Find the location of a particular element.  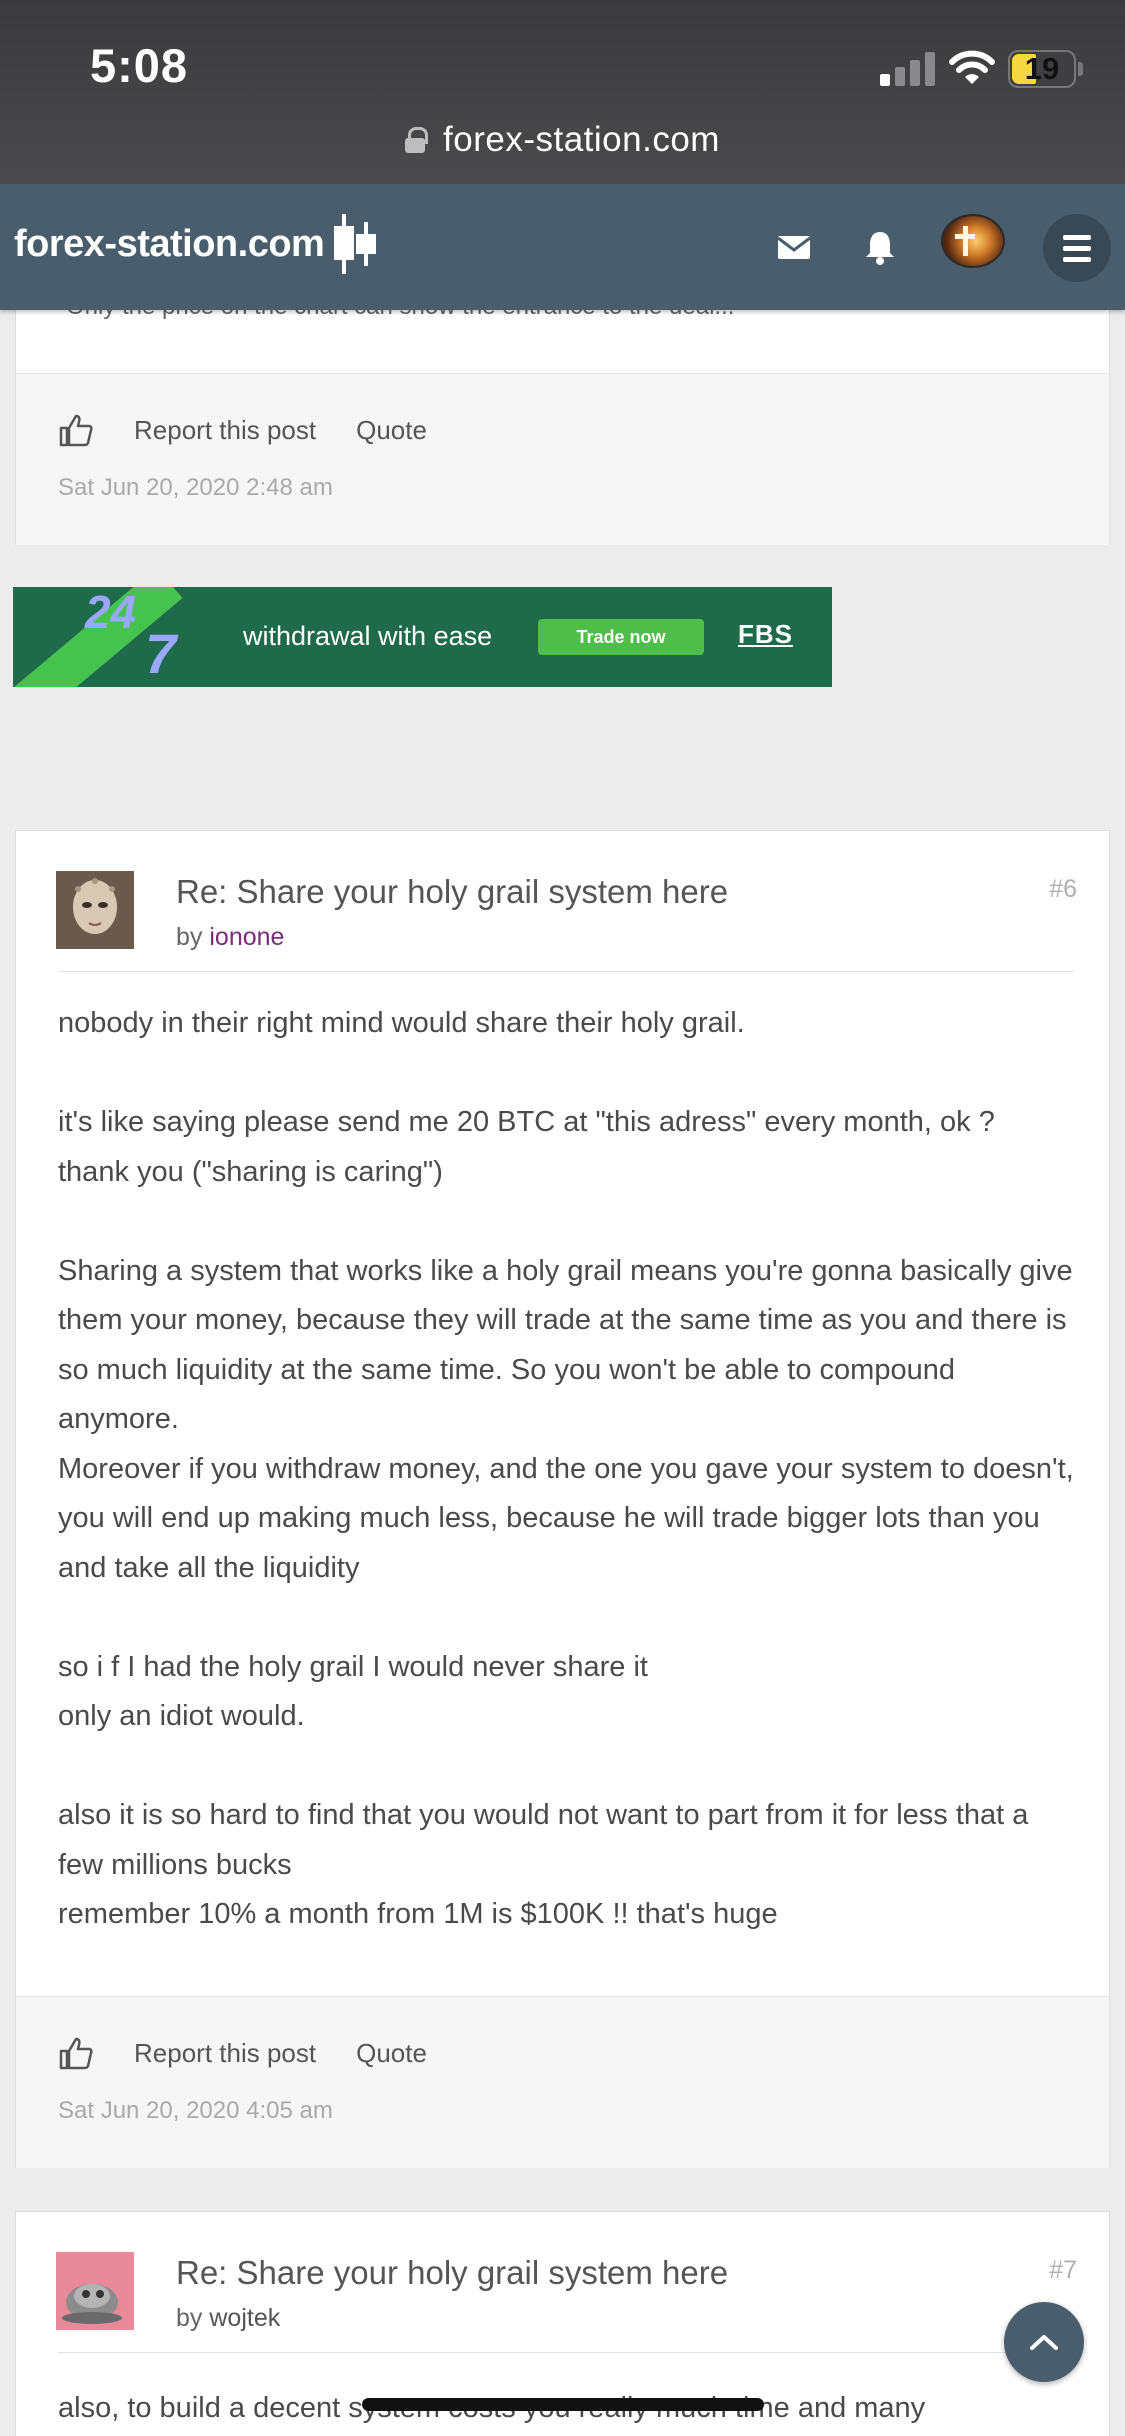

ad-badge: 24 7 is located at coordinates (131, 636).